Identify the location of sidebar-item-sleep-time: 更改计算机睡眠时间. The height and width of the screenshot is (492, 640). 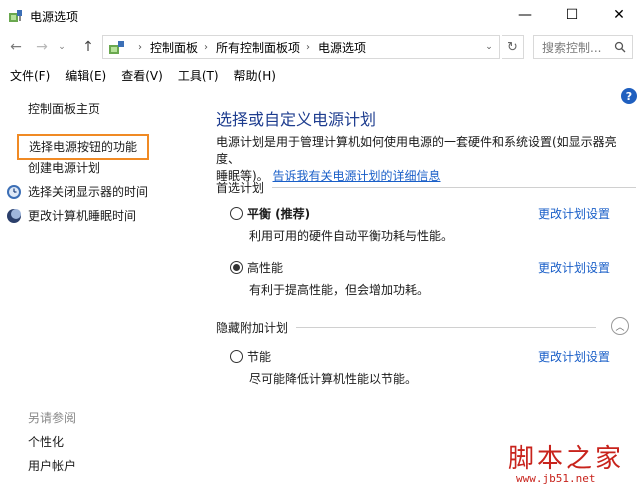
(82, 215).